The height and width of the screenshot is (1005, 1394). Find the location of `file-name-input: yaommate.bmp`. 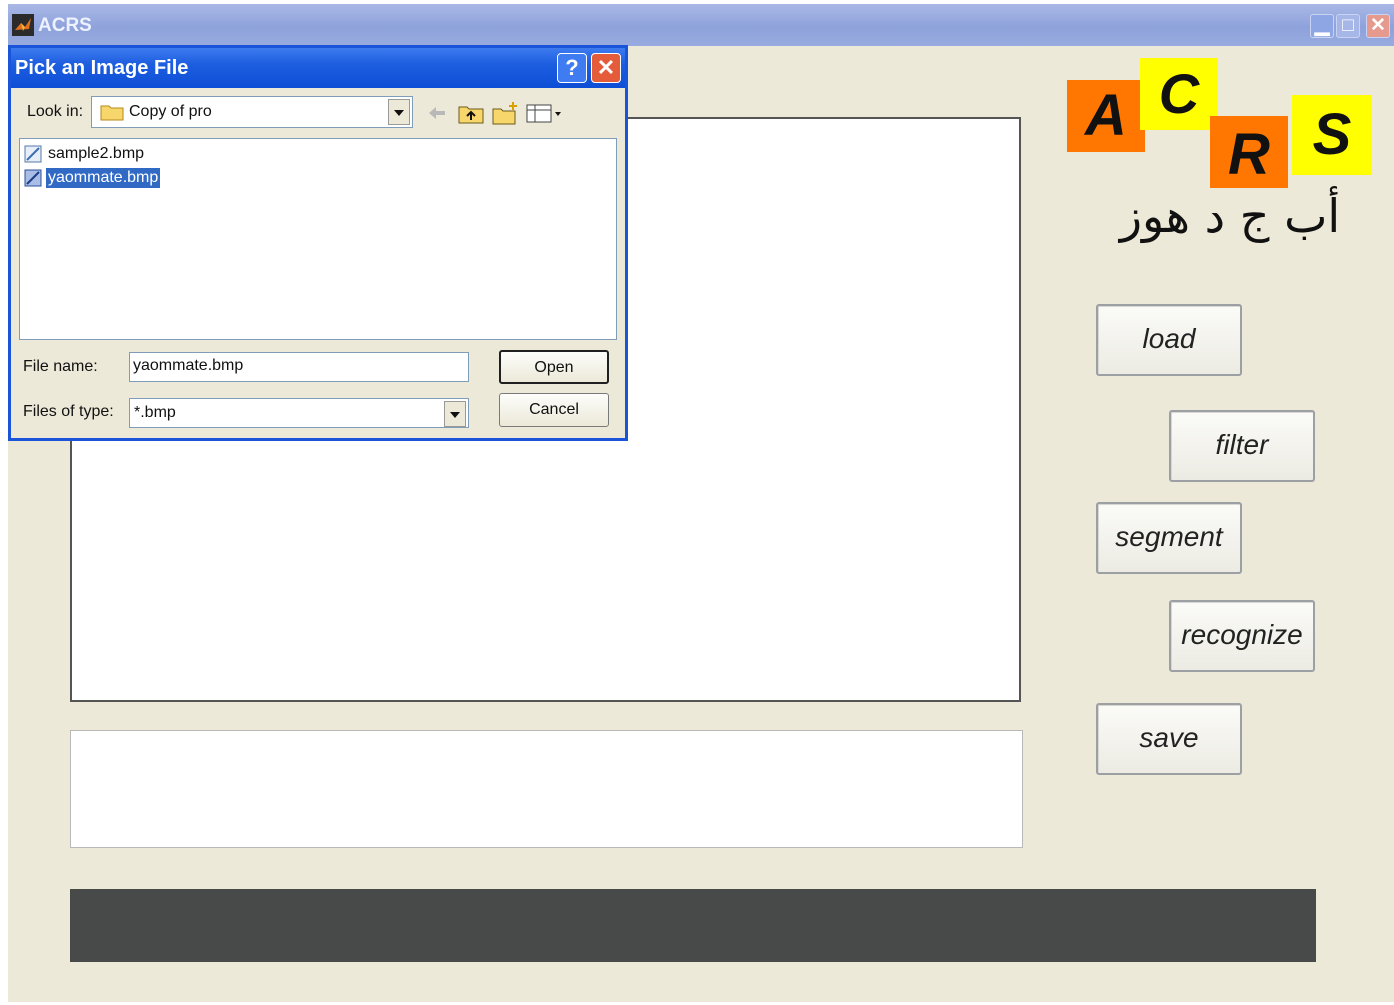

file-name-input: yaommate.bmp is located at coordinates (299, 367).